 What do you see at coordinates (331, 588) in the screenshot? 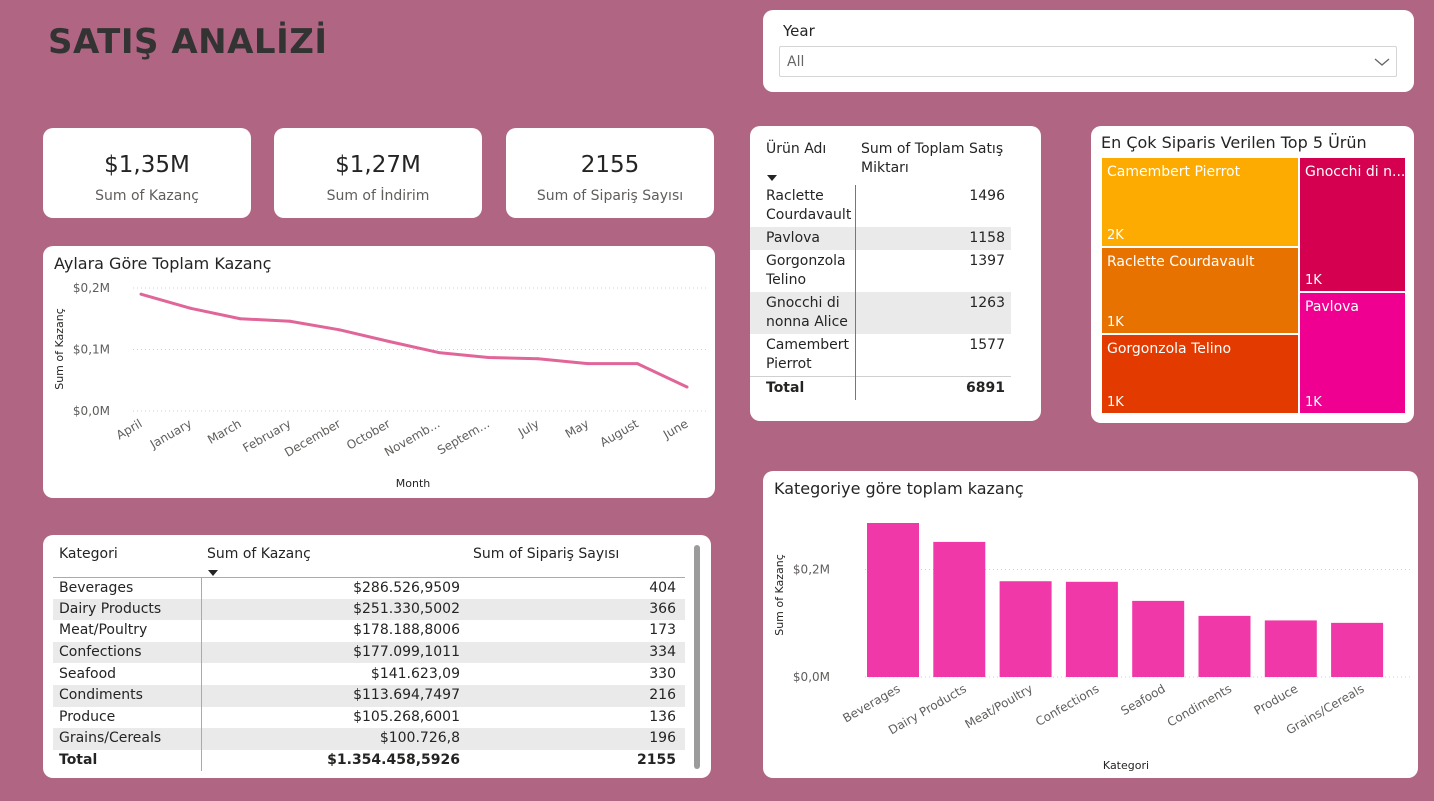
I see `earnings-cell: $286.526,9509` at bounding box center [331, 588].